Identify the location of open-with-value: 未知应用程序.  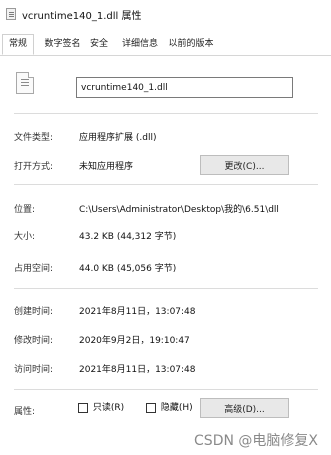
(106, 167).